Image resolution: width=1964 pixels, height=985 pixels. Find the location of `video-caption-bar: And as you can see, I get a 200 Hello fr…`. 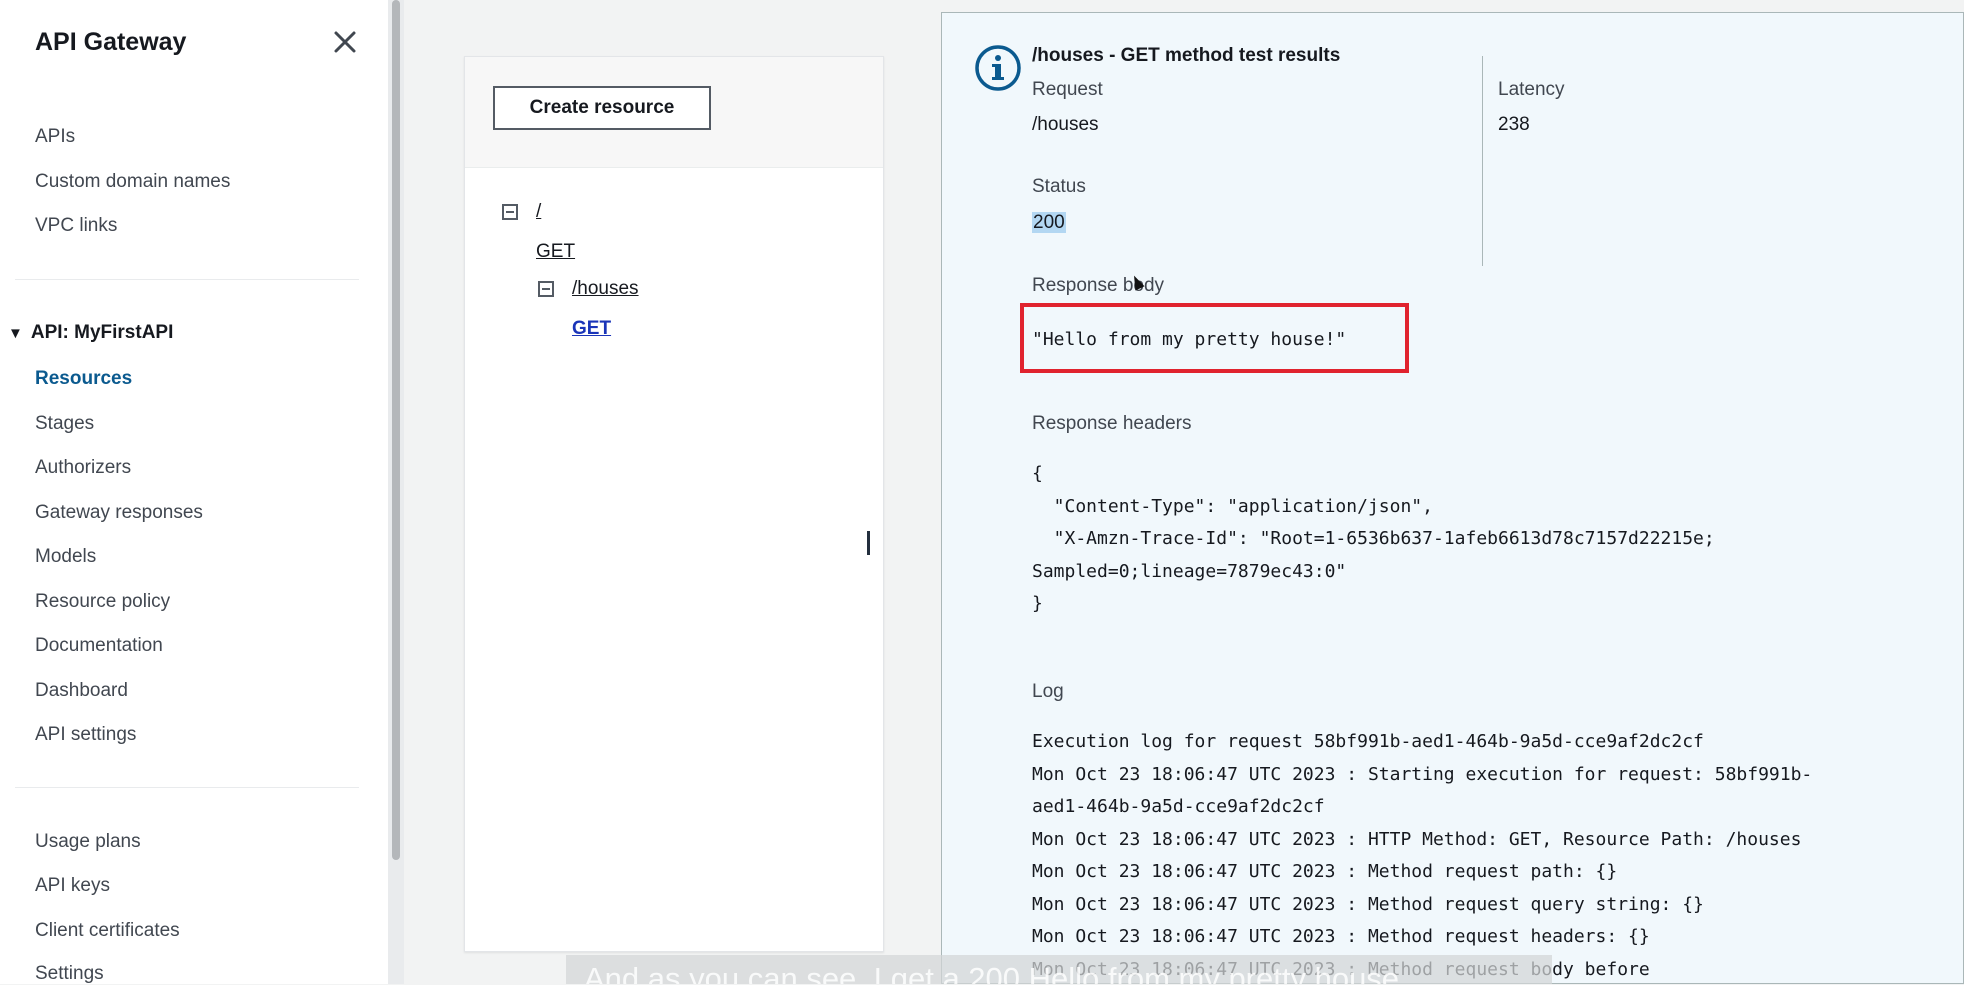

video-caption-bar: And as you can see, I get a 200 Hello fr… is located at coordinates (1059, 969).